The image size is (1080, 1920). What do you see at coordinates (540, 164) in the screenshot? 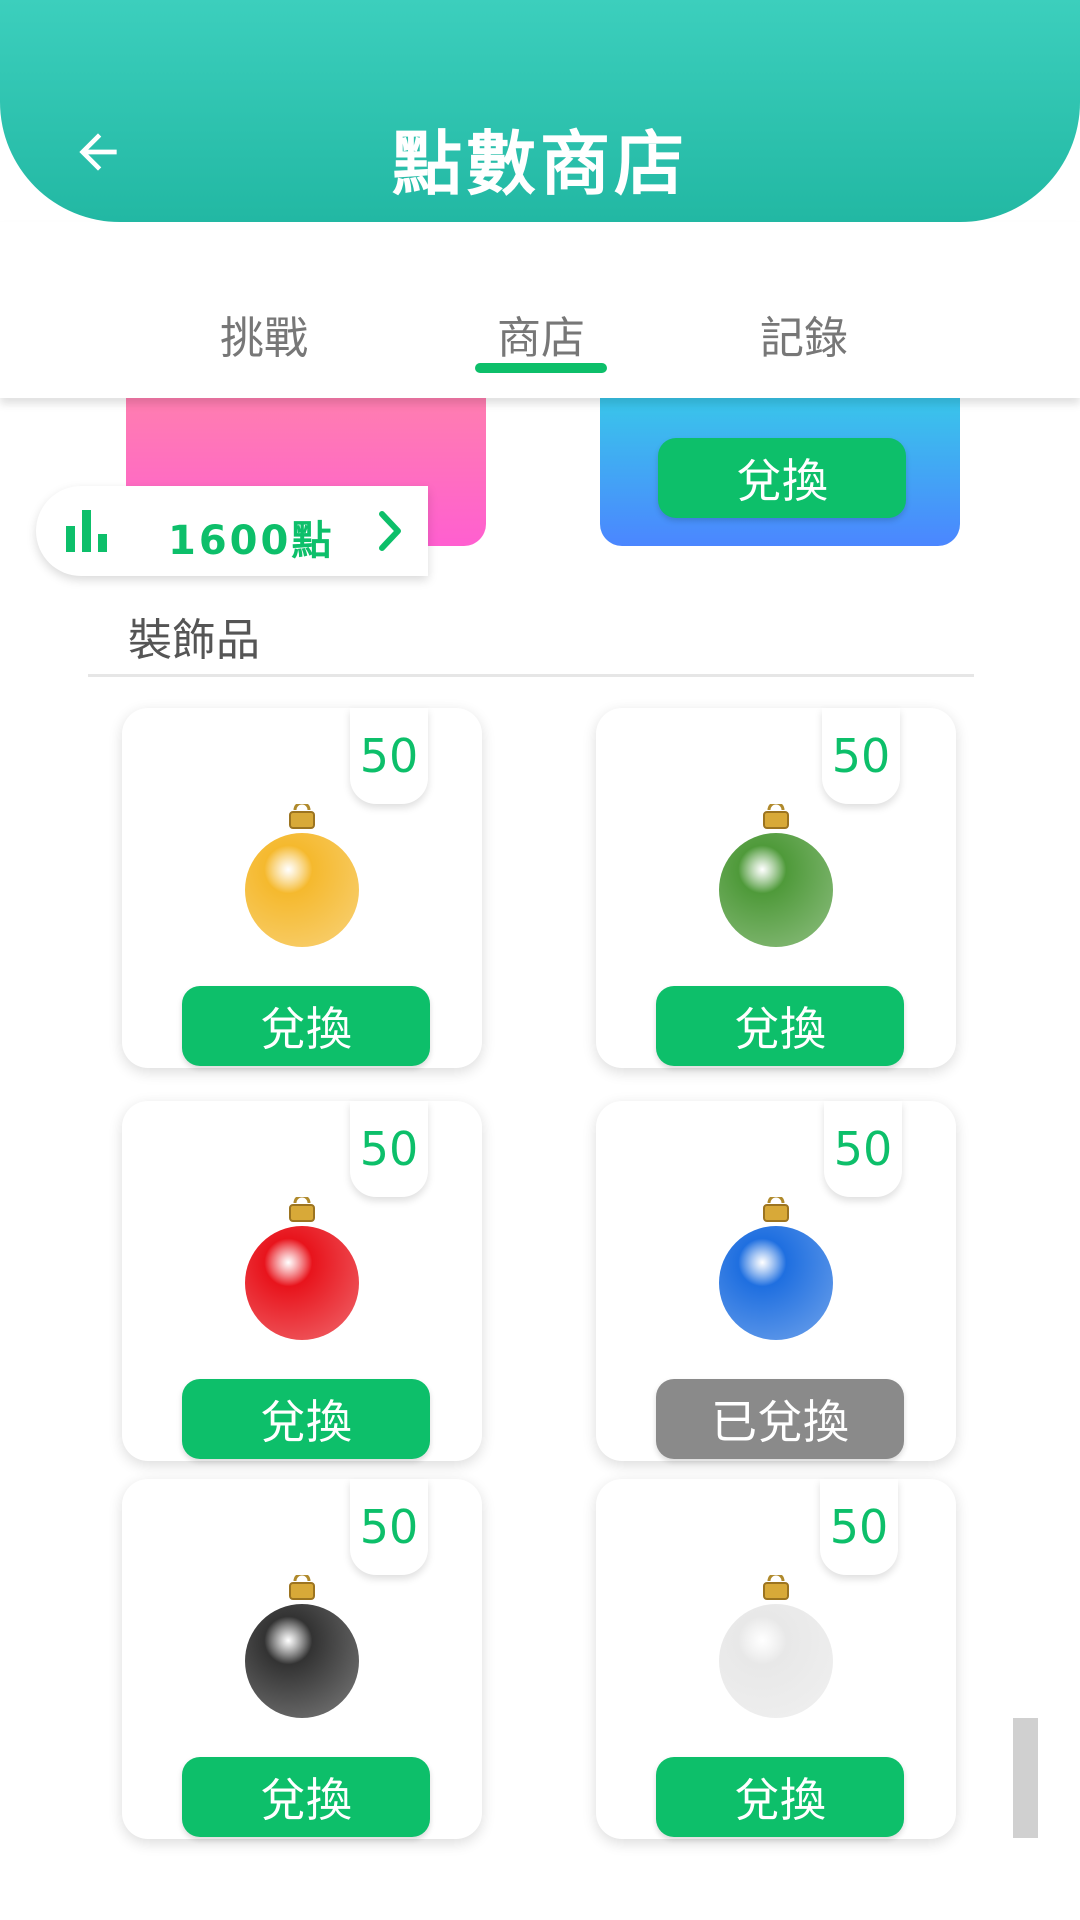
I see `page-title: 點數商店` at bounding box center [540, 164].